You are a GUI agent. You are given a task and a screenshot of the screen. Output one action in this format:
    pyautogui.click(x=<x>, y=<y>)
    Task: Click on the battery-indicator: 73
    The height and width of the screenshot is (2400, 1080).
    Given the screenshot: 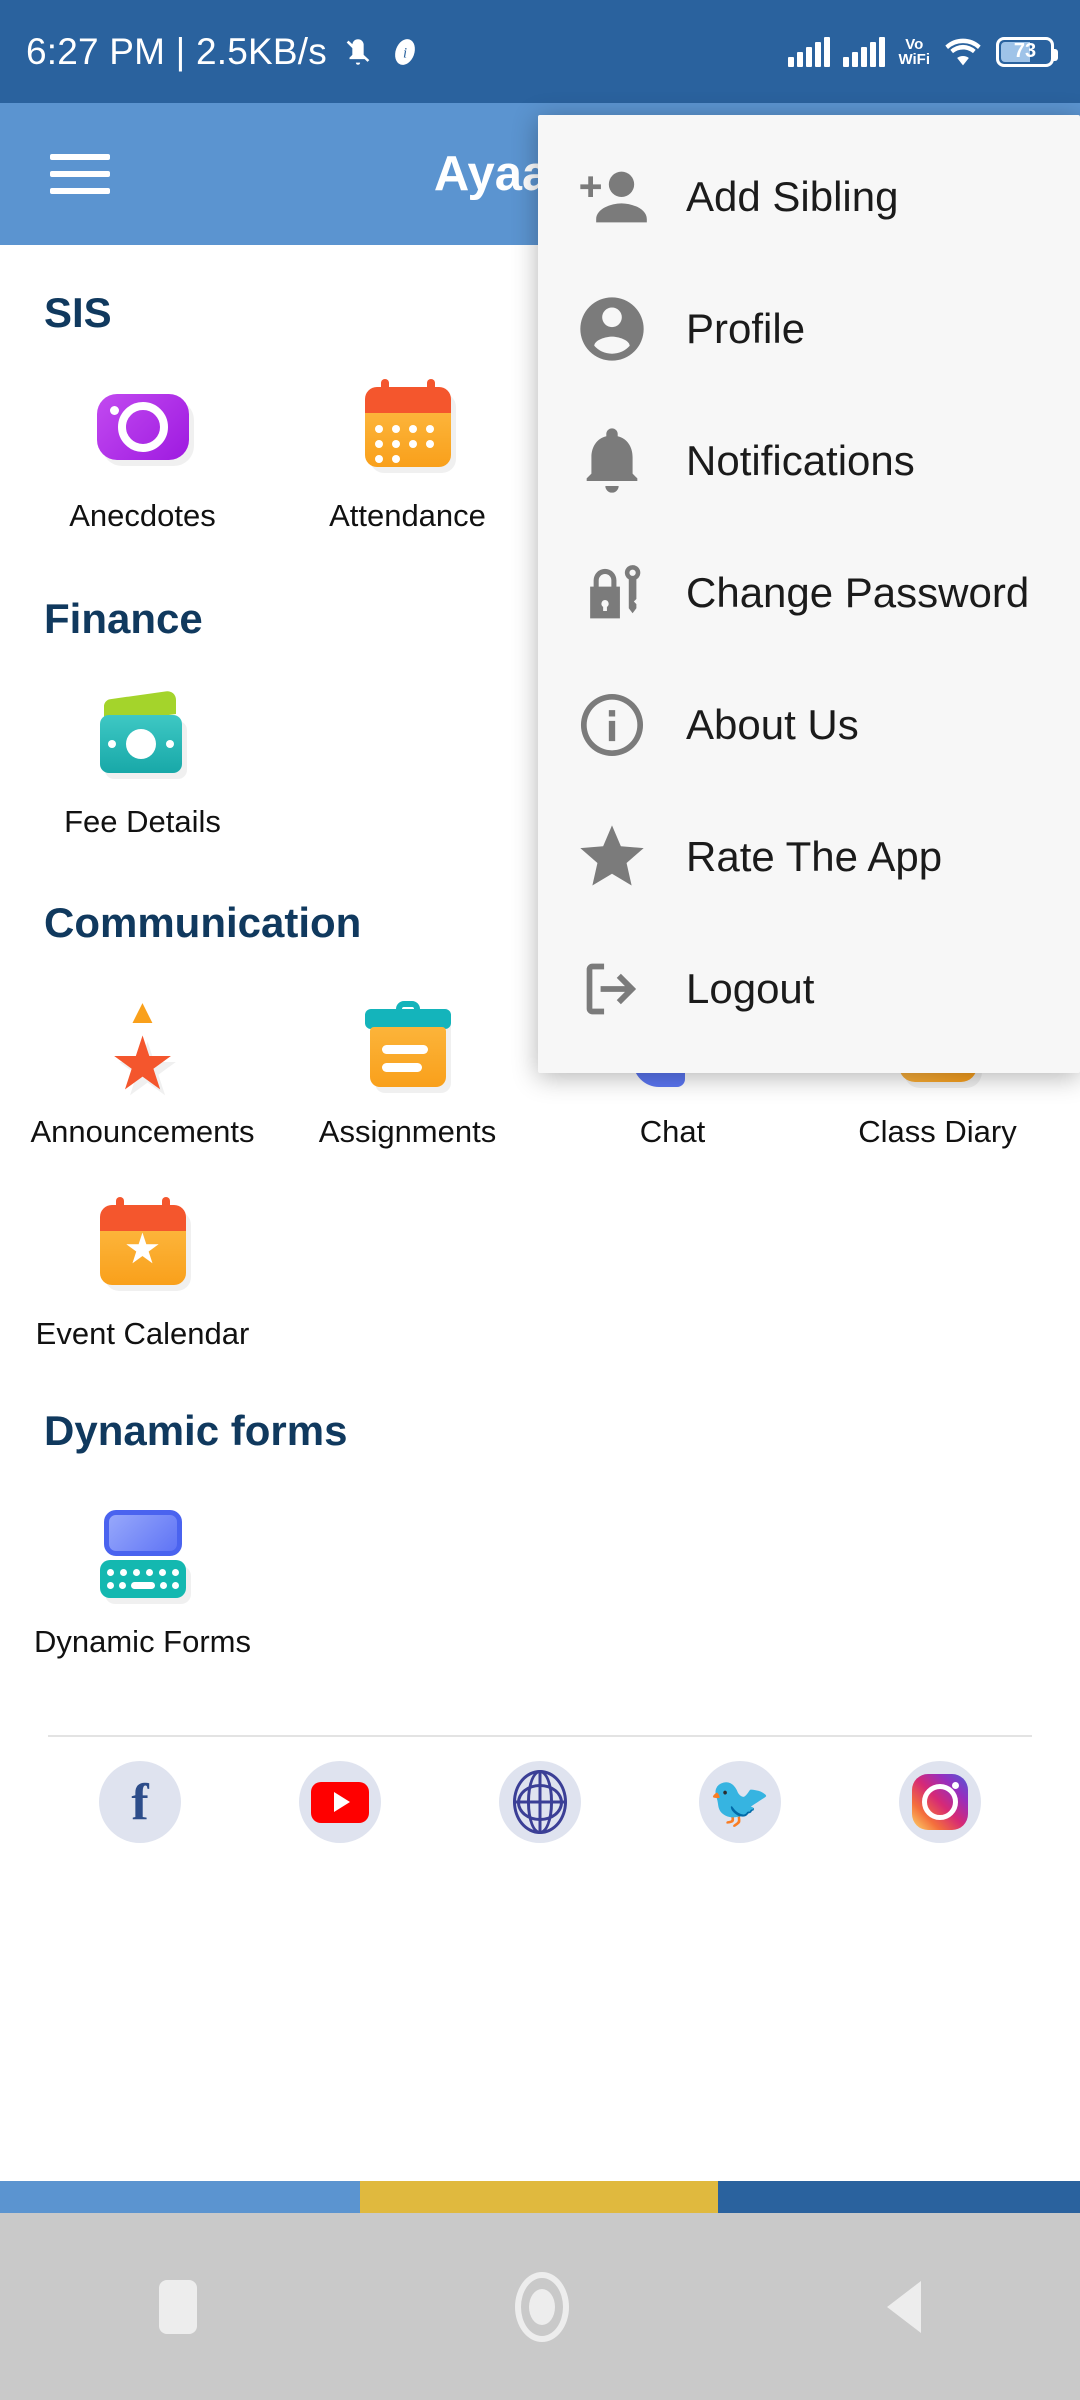 What is the action you would take?
    pyautogui.click(x=1027, y=51)
    